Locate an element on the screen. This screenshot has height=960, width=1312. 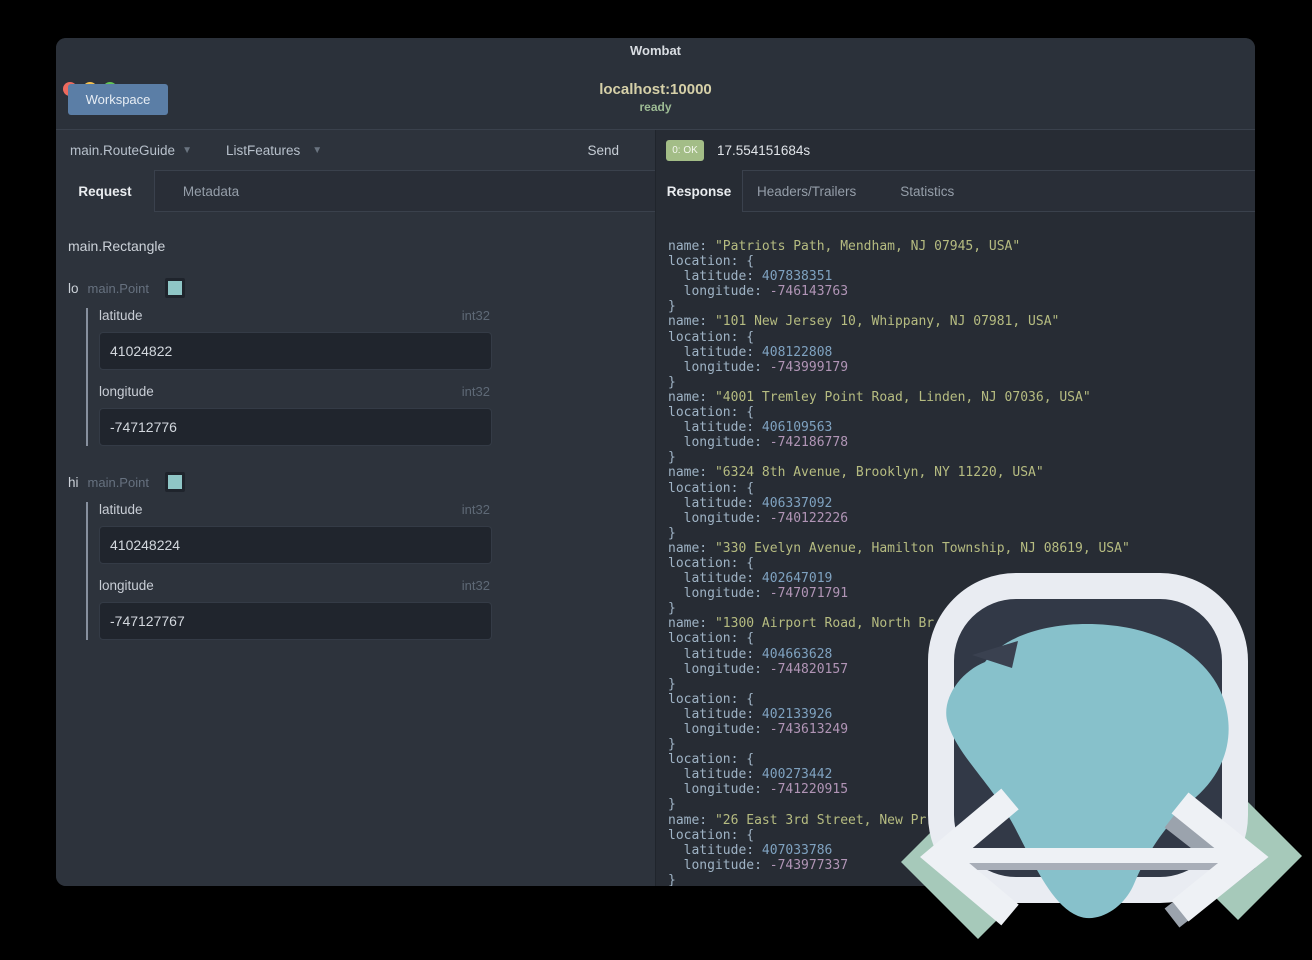
send-button: Send is located at coordinates (603, 150).